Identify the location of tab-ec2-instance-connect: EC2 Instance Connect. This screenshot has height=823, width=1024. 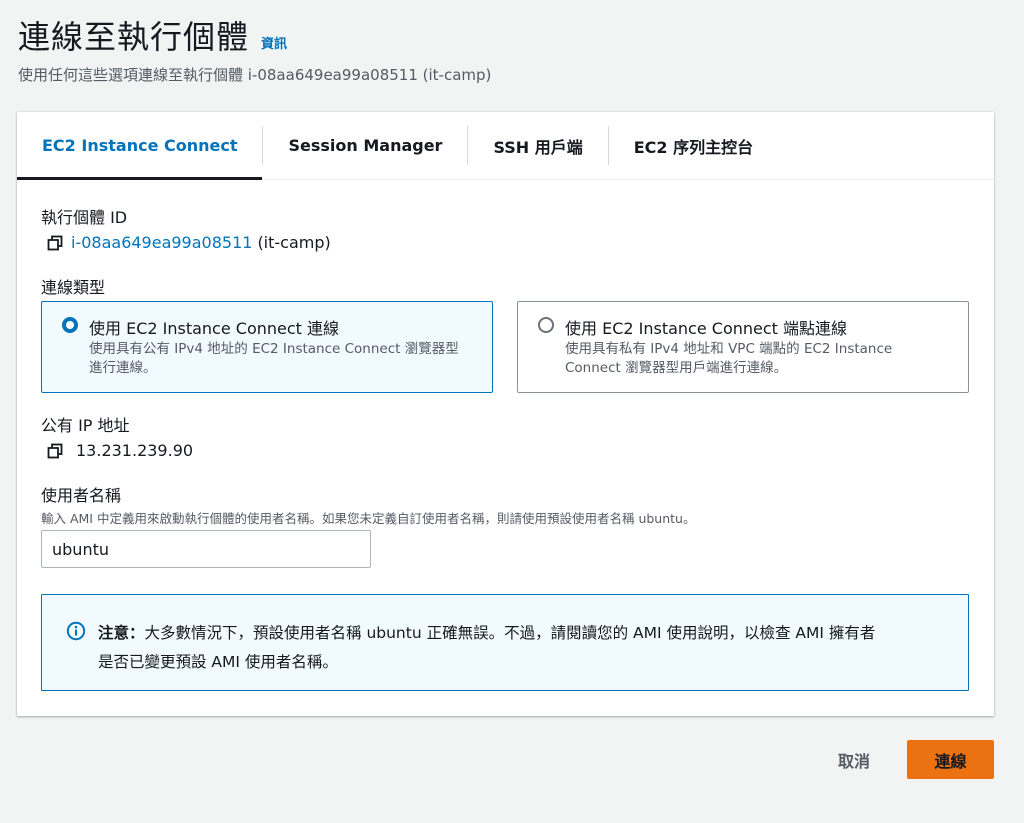
(140, 146).